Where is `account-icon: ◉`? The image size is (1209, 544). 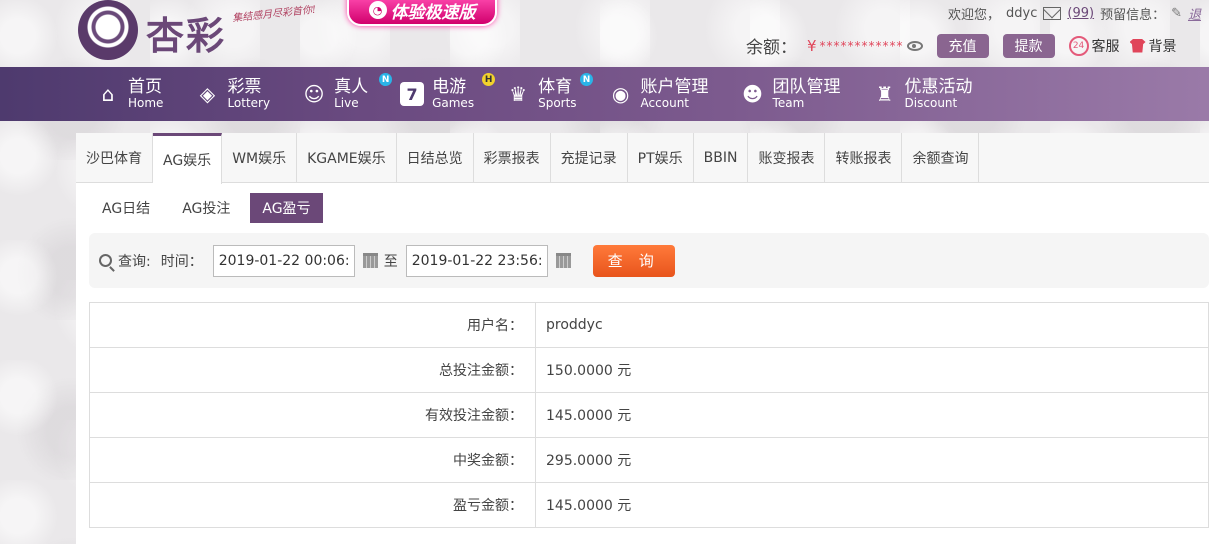
account-icon: ◉ is located at coordinates (620, 94).